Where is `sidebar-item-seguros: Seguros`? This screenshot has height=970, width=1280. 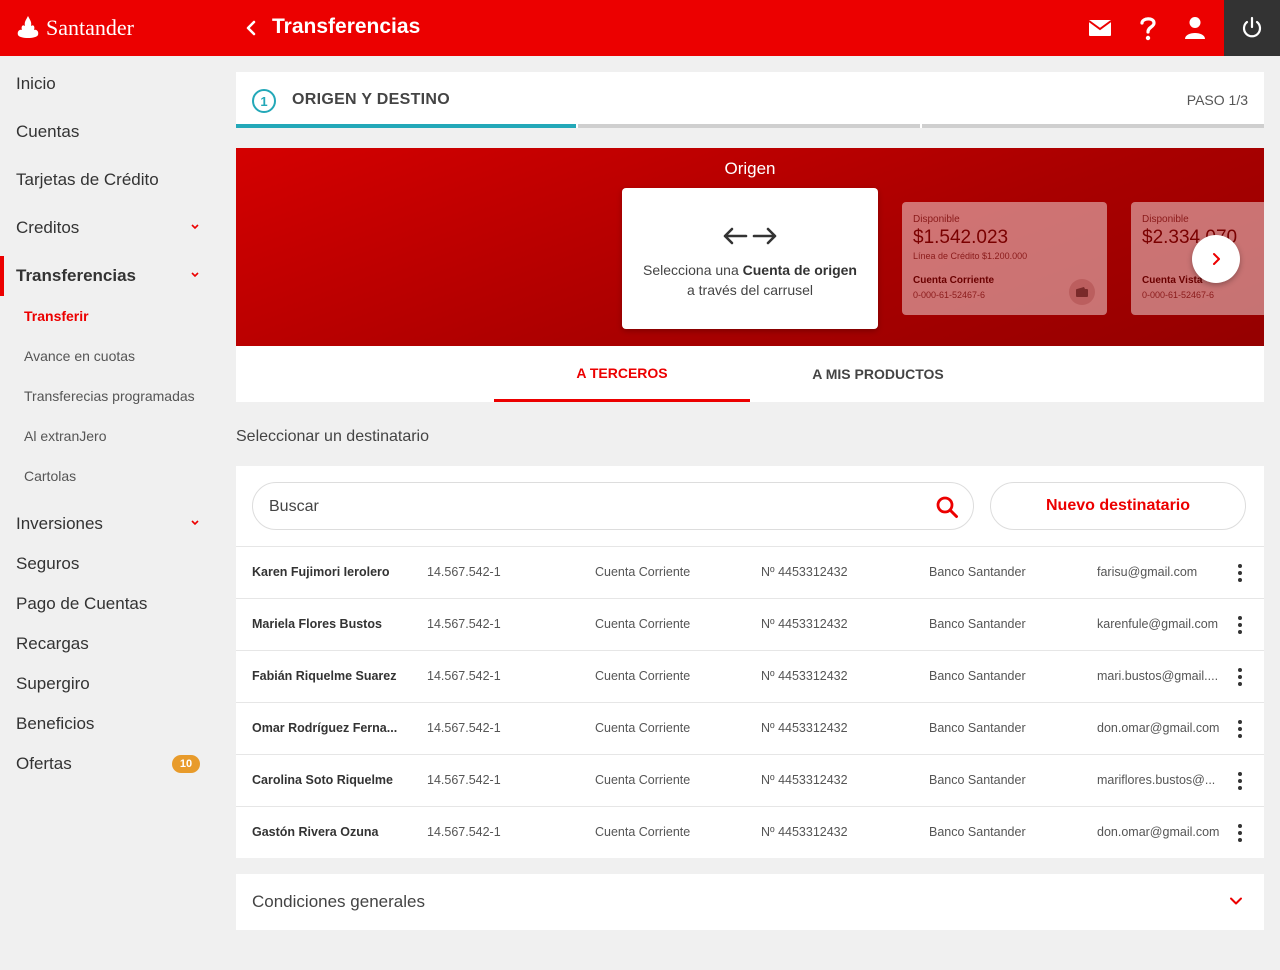
sidebar-item-seguros: Seguros is located at coordinates (110, 564).